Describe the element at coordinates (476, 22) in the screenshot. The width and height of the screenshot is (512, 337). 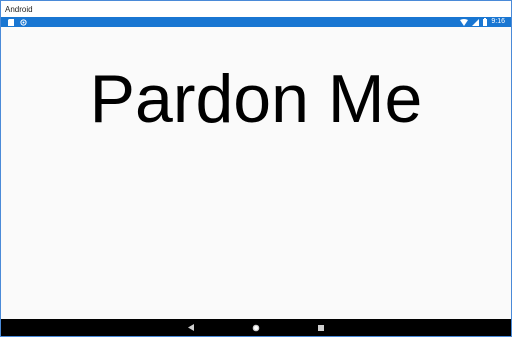
I see `signal-icon` at that location.